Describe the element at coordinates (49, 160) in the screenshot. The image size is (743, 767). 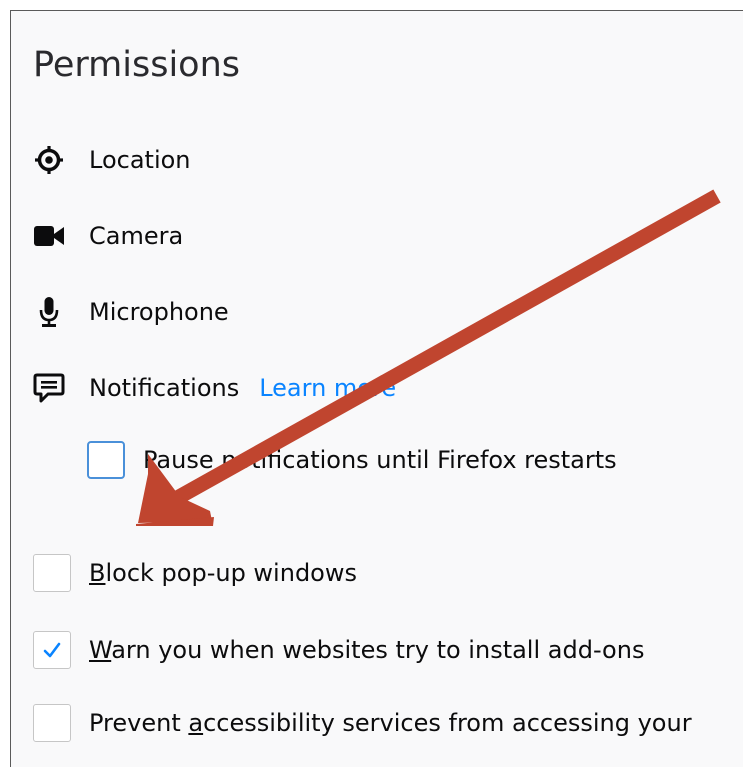
I see `location-icon` at that location.